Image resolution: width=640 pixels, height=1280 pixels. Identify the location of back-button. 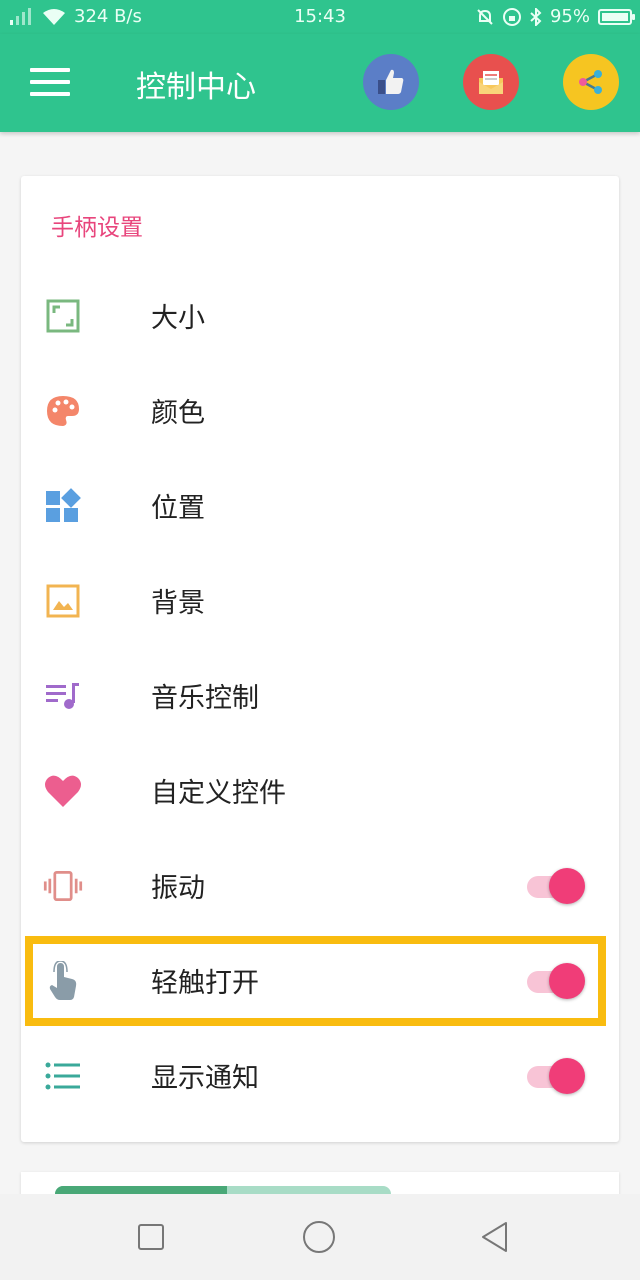
(498, 1239).